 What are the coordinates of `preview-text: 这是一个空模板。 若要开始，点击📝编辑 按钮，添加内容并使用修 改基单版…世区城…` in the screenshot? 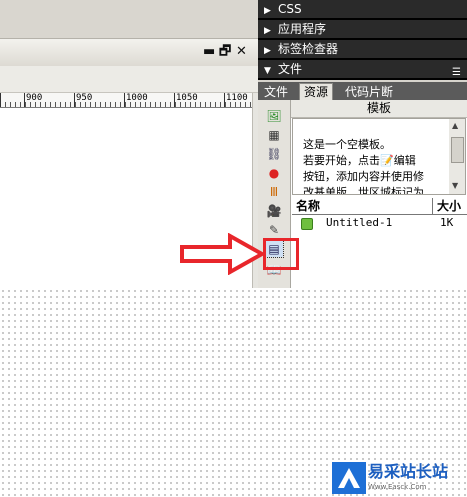 It's located at (373, 166).